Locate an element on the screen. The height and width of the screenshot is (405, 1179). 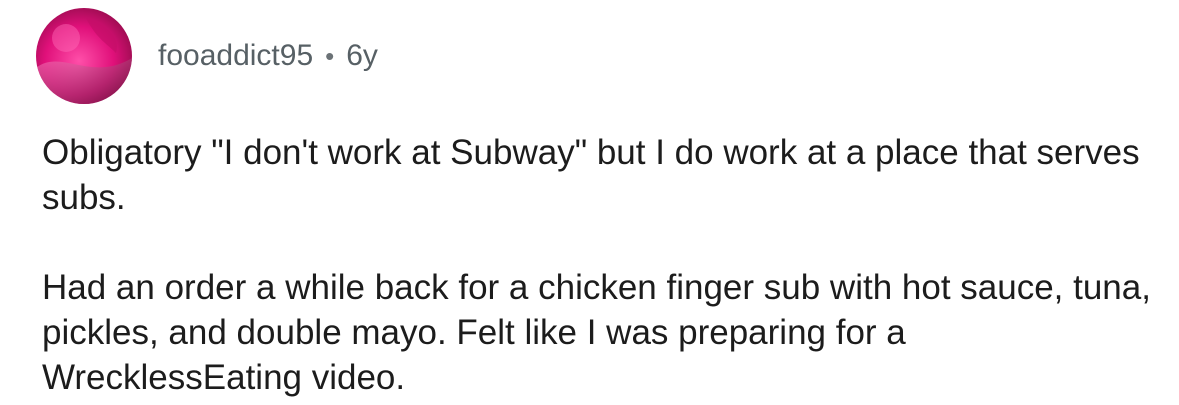
comment-meta: fooaddict95 • 6y is located at coordinates (268, 56).